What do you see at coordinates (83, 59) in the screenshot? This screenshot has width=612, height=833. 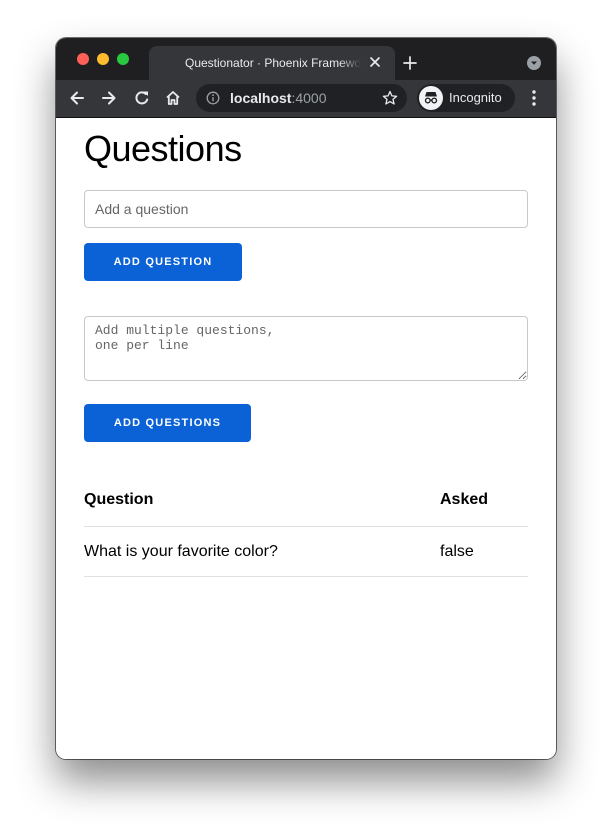 I see `close-window-button` at bounding box center [83, 59].